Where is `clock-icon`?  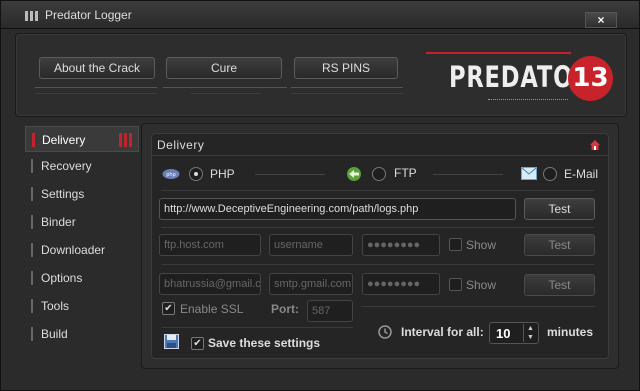 clock-icon is located at coordinates (385, 332).